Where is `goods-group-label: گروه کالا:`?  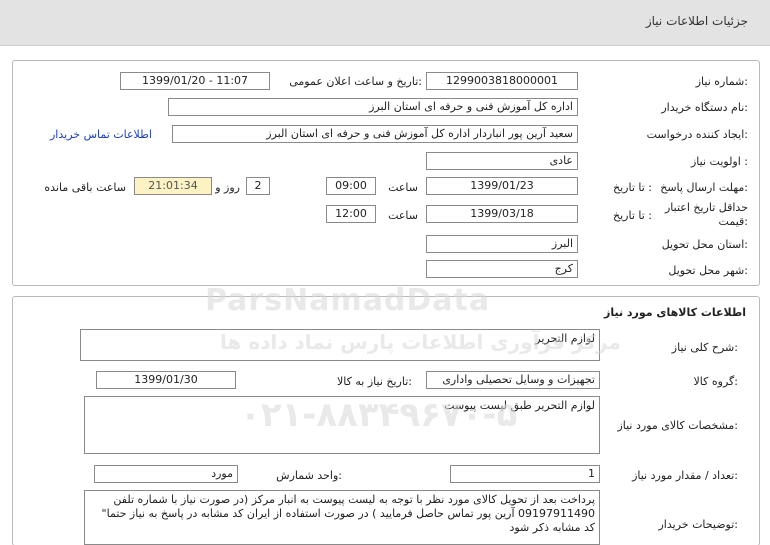
goods-group-label: گروه کالا: is located at coordinates (715, 381).